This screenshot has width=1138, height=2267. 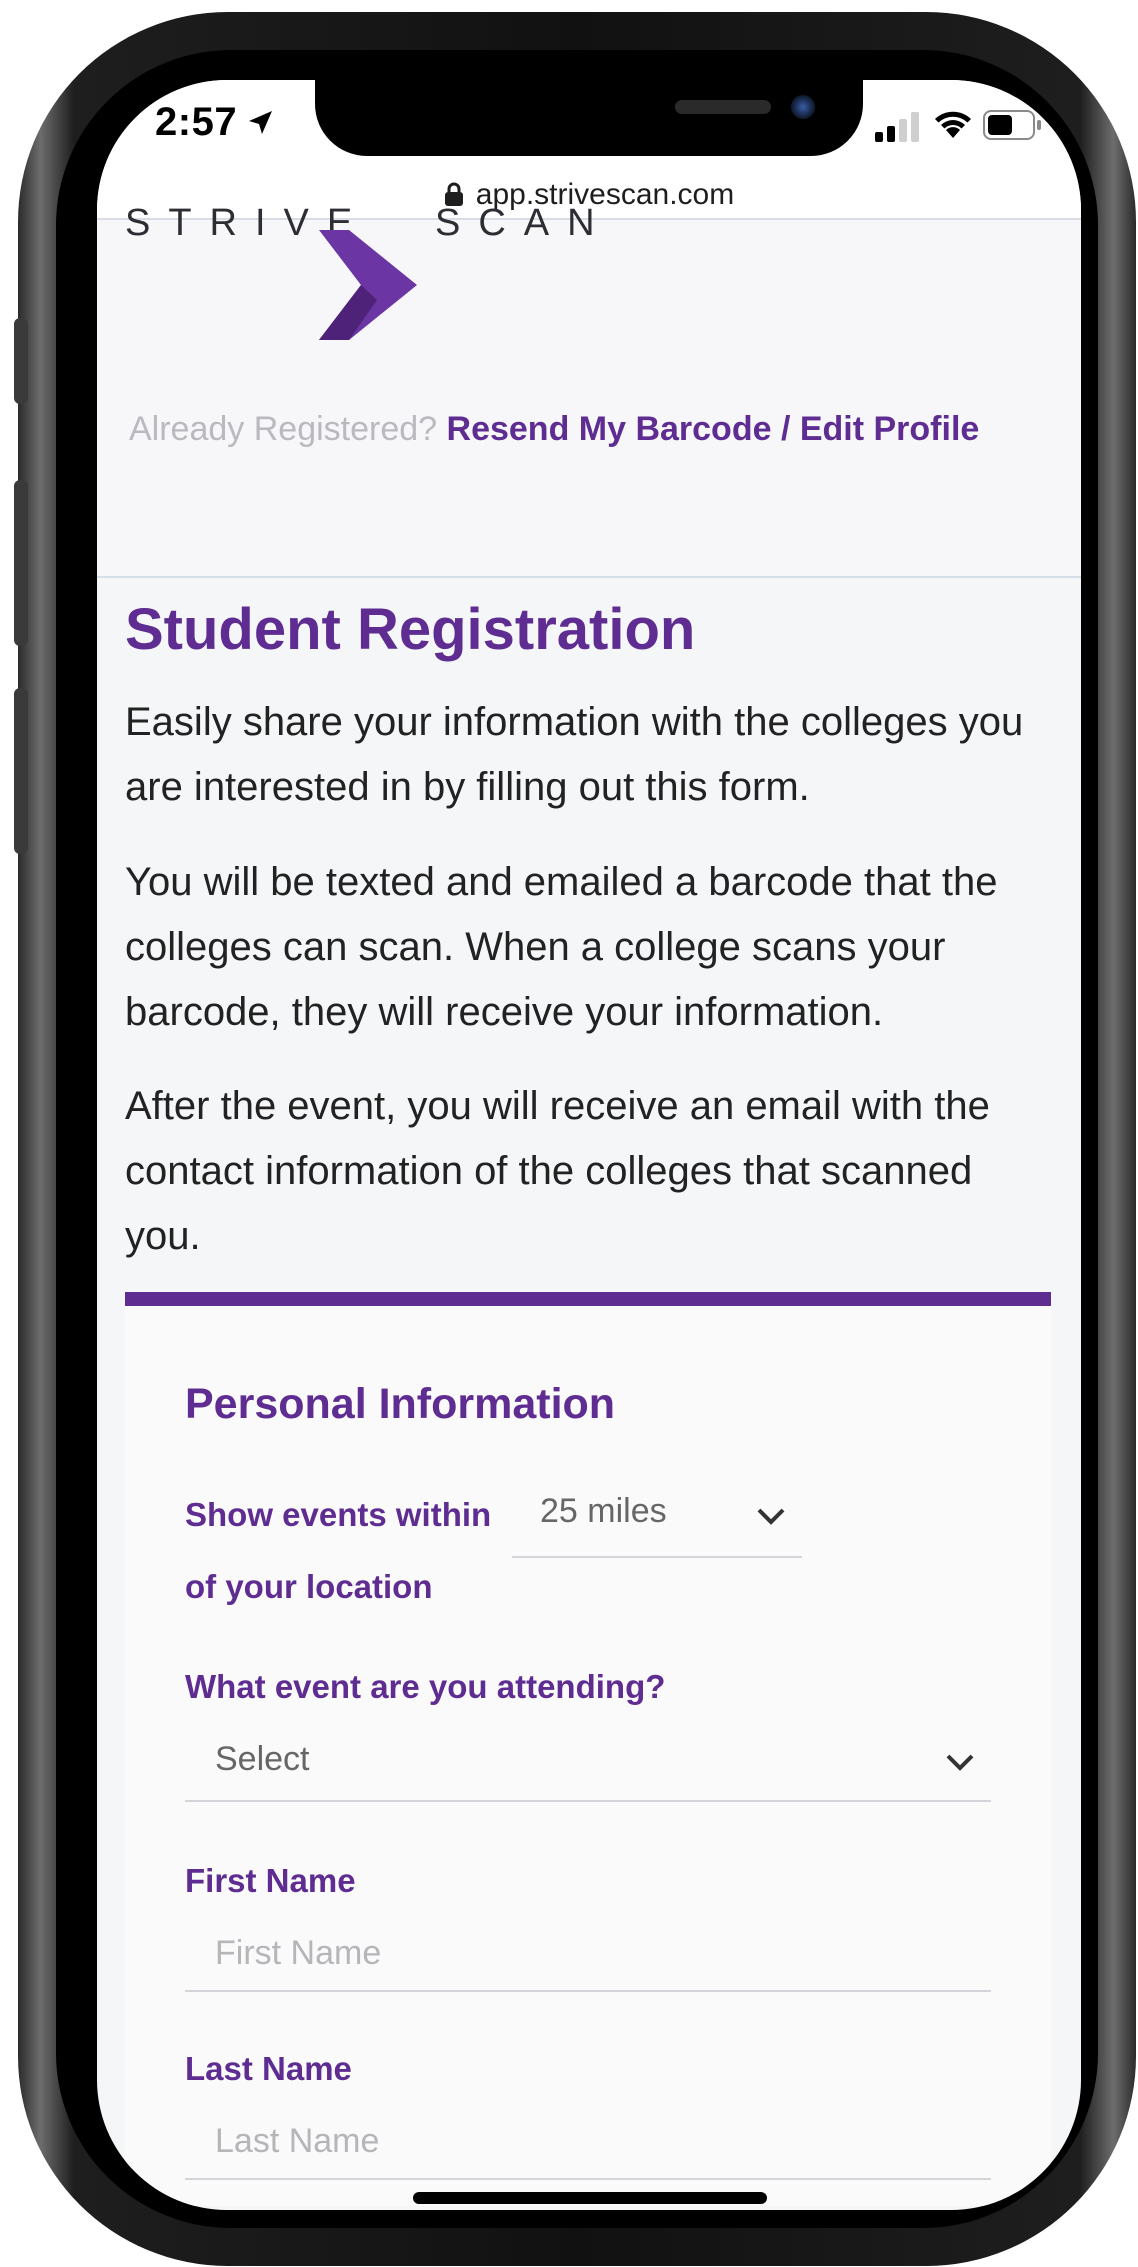 I want to click on home-indicator, so click(x=590, y=2198).